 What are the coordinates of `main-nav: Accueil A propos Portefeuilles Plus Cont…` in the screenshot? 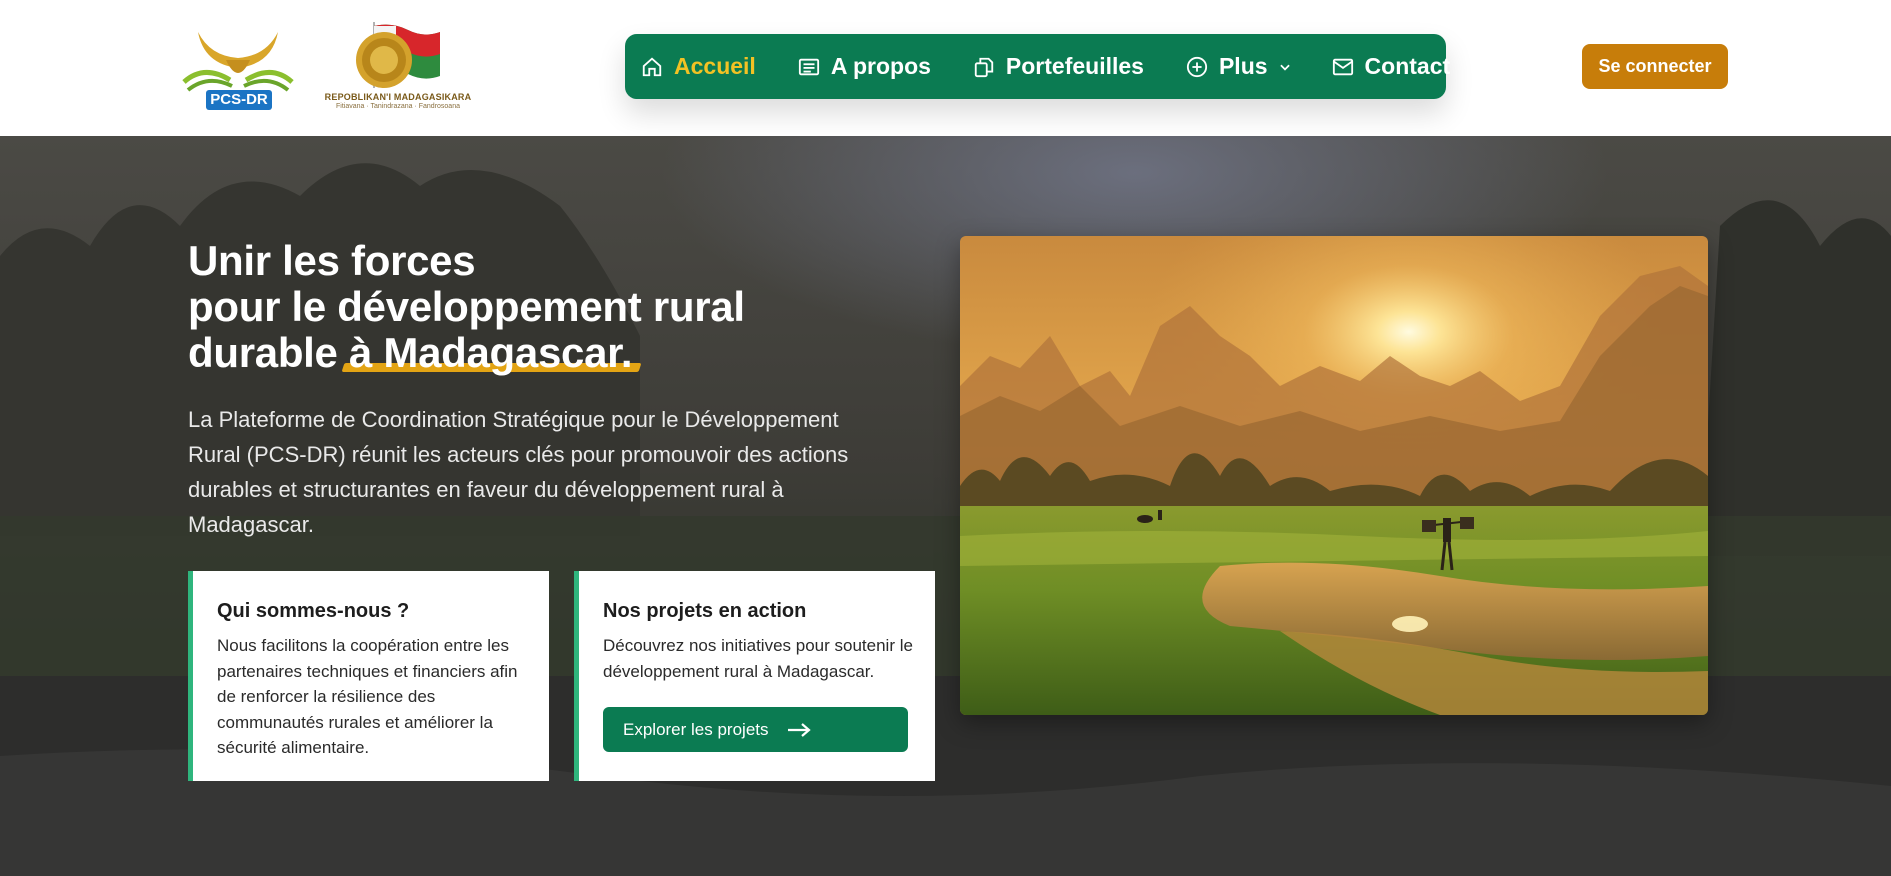 It's located at (1037, 66).